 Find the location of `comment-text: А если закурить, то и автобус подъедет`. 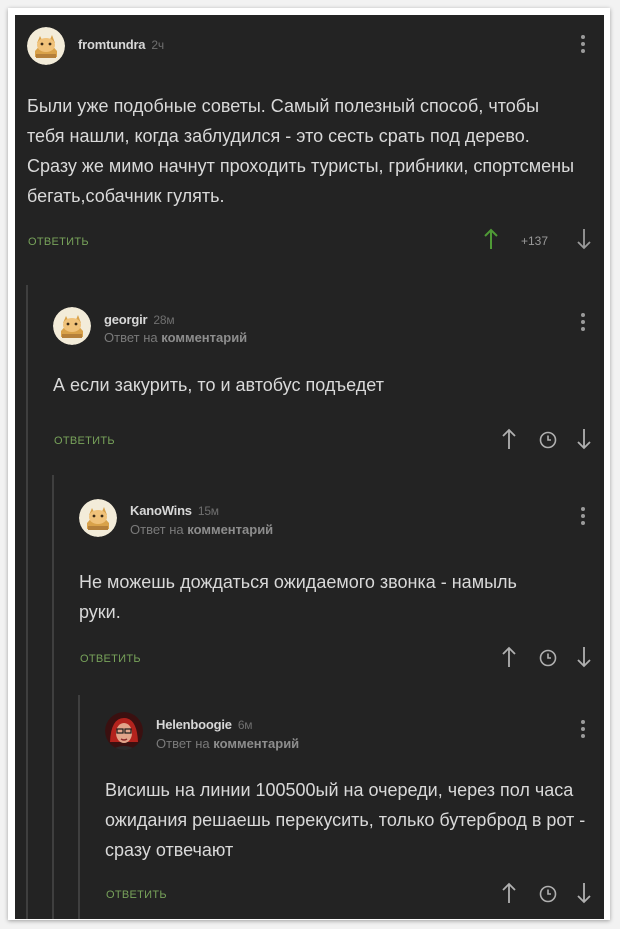

comment-text: А если закурить, то и автобус подъедет is located at coordinates (218, 385).